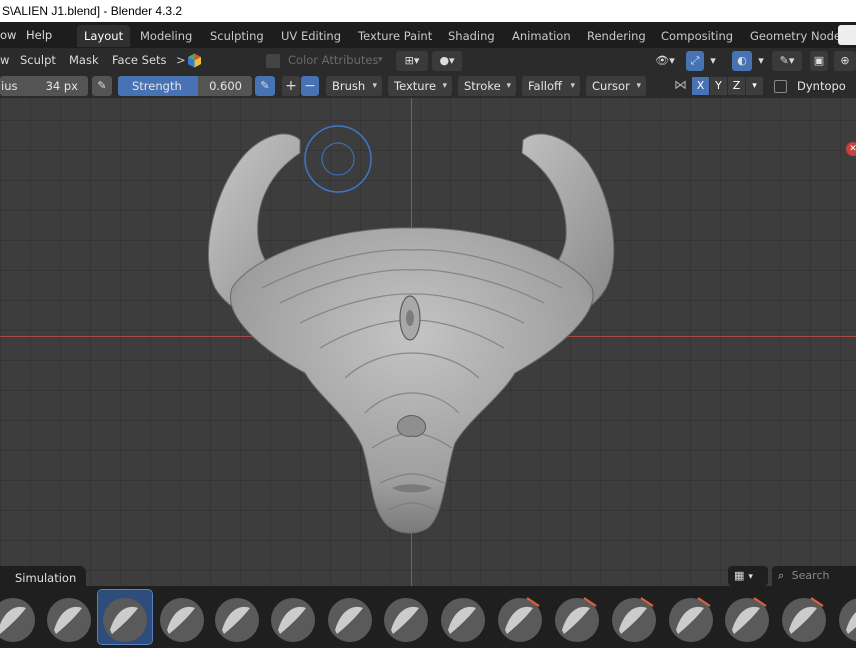 The image size is (856, 648). What do you see at coordinates (695, 61) in the screenshot?
I see `gizmo-icon: ⤢` at bounding box center [695, 61].